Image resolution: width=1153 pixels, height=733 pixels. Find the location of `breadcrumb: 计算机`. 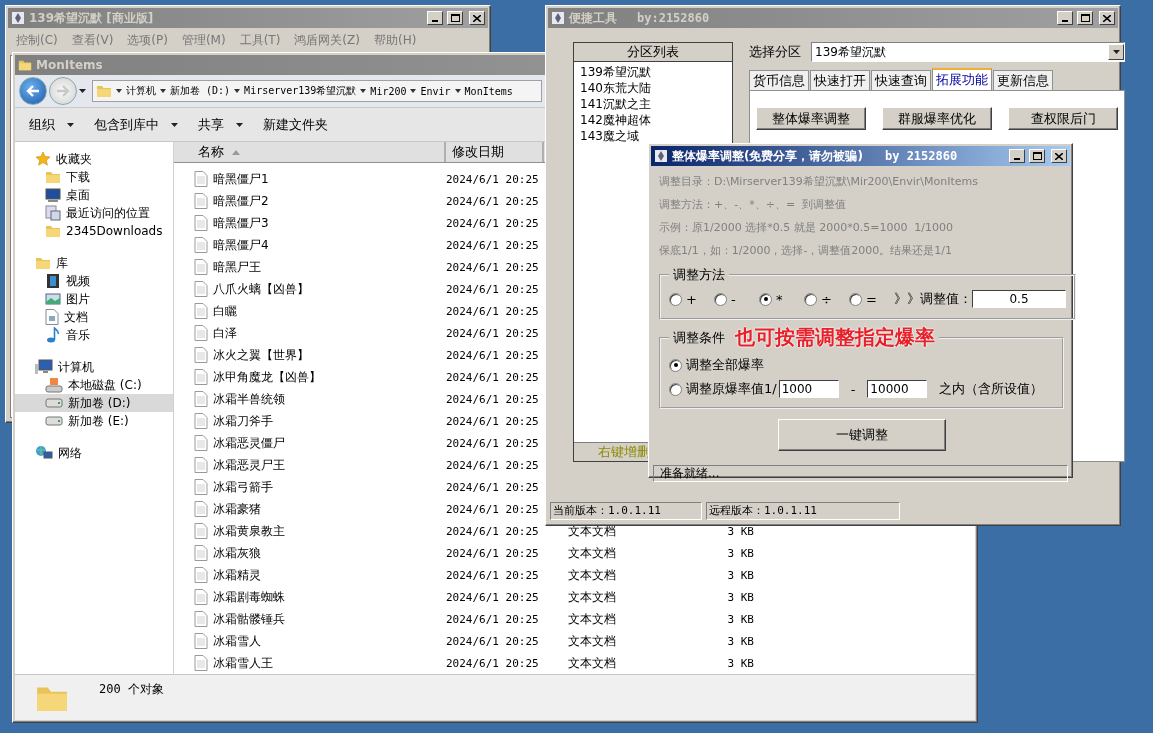

breadcrumb: 计算机 is located at coordinates (141, 91).